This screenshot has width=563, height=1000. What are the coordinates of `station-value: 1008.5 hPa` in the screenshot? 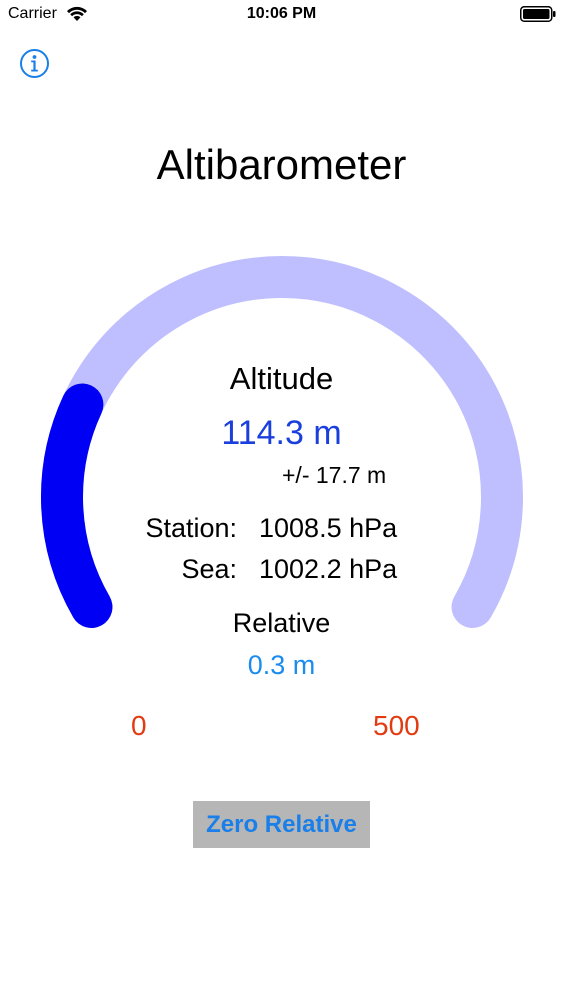 It's located at (328, 528).